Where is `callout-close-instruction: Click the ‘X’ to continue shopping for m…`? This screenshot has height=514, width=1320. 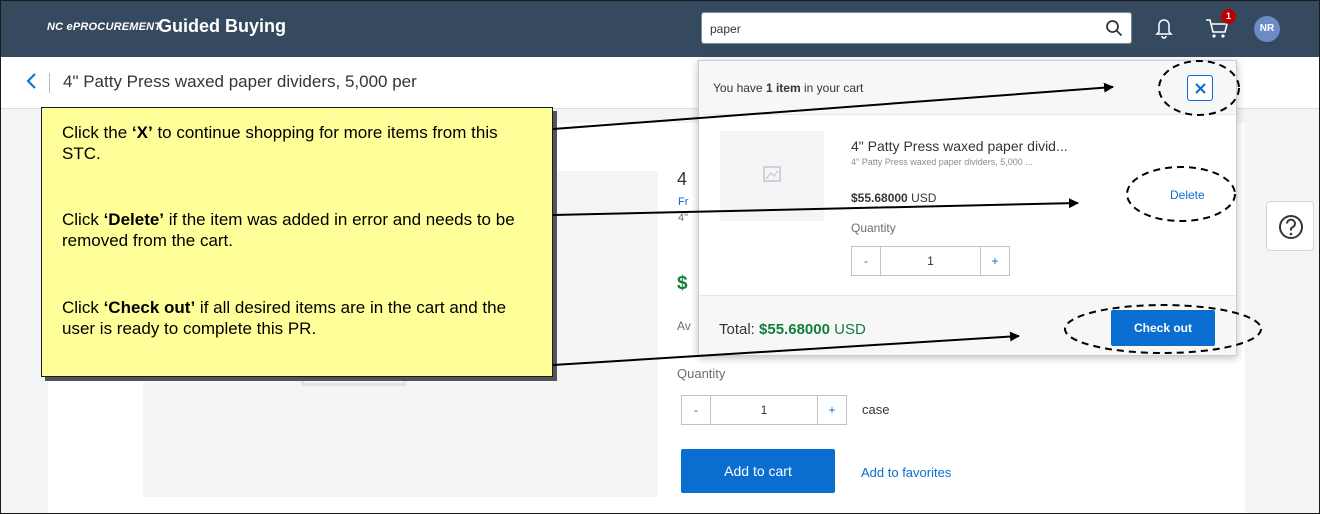
callout-close-instruction: Click the ‘X’ to continue shopping for m… is located at coordinates (280, 143).